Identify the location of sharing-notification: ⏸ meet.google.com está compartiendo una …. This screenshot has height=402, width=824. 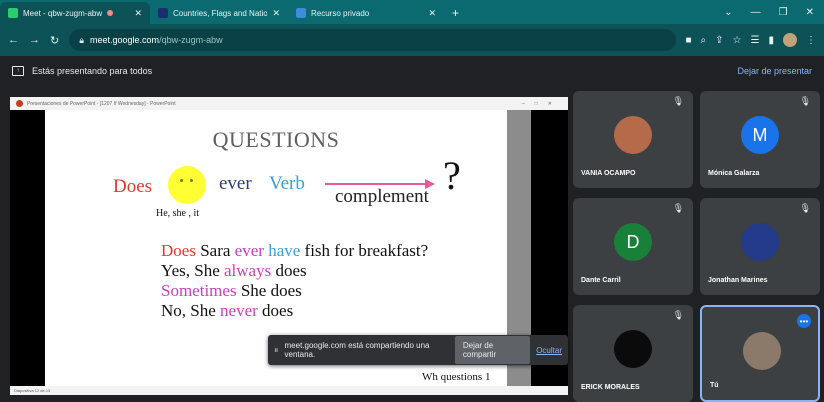
(418, 350).